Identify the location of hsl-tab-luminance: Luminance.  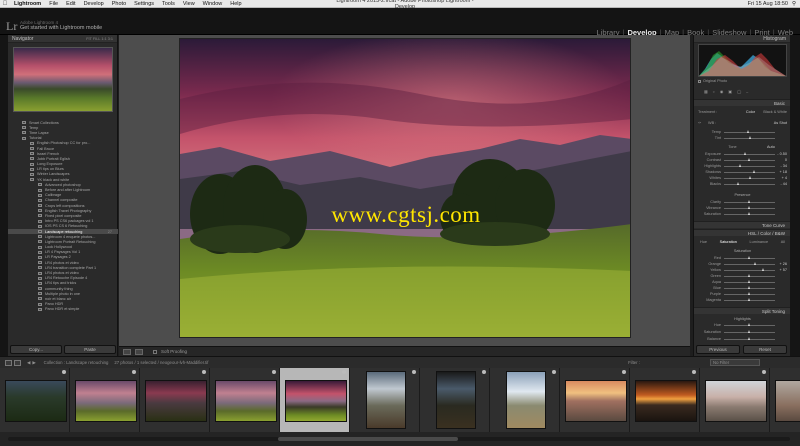
(759, 242).